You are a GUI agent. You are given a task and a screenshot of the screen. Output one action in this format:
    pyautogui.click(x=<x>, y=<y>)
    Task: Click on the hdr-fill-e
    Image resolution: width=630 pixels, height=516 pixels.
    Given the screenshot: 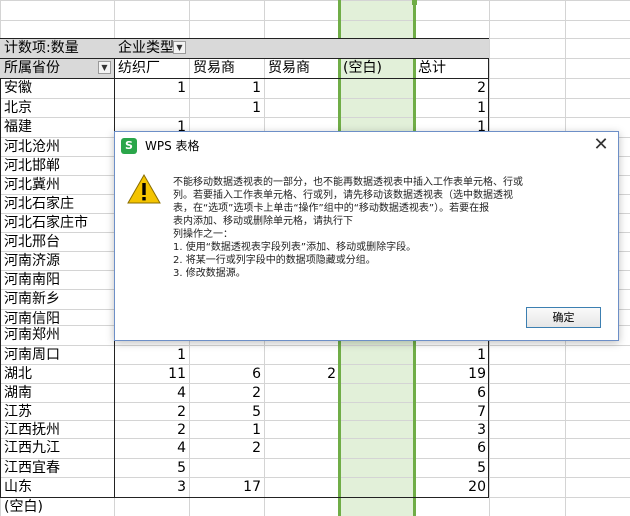 What is the action you would take?
    pyautogui.click(x=376, y=48)
    